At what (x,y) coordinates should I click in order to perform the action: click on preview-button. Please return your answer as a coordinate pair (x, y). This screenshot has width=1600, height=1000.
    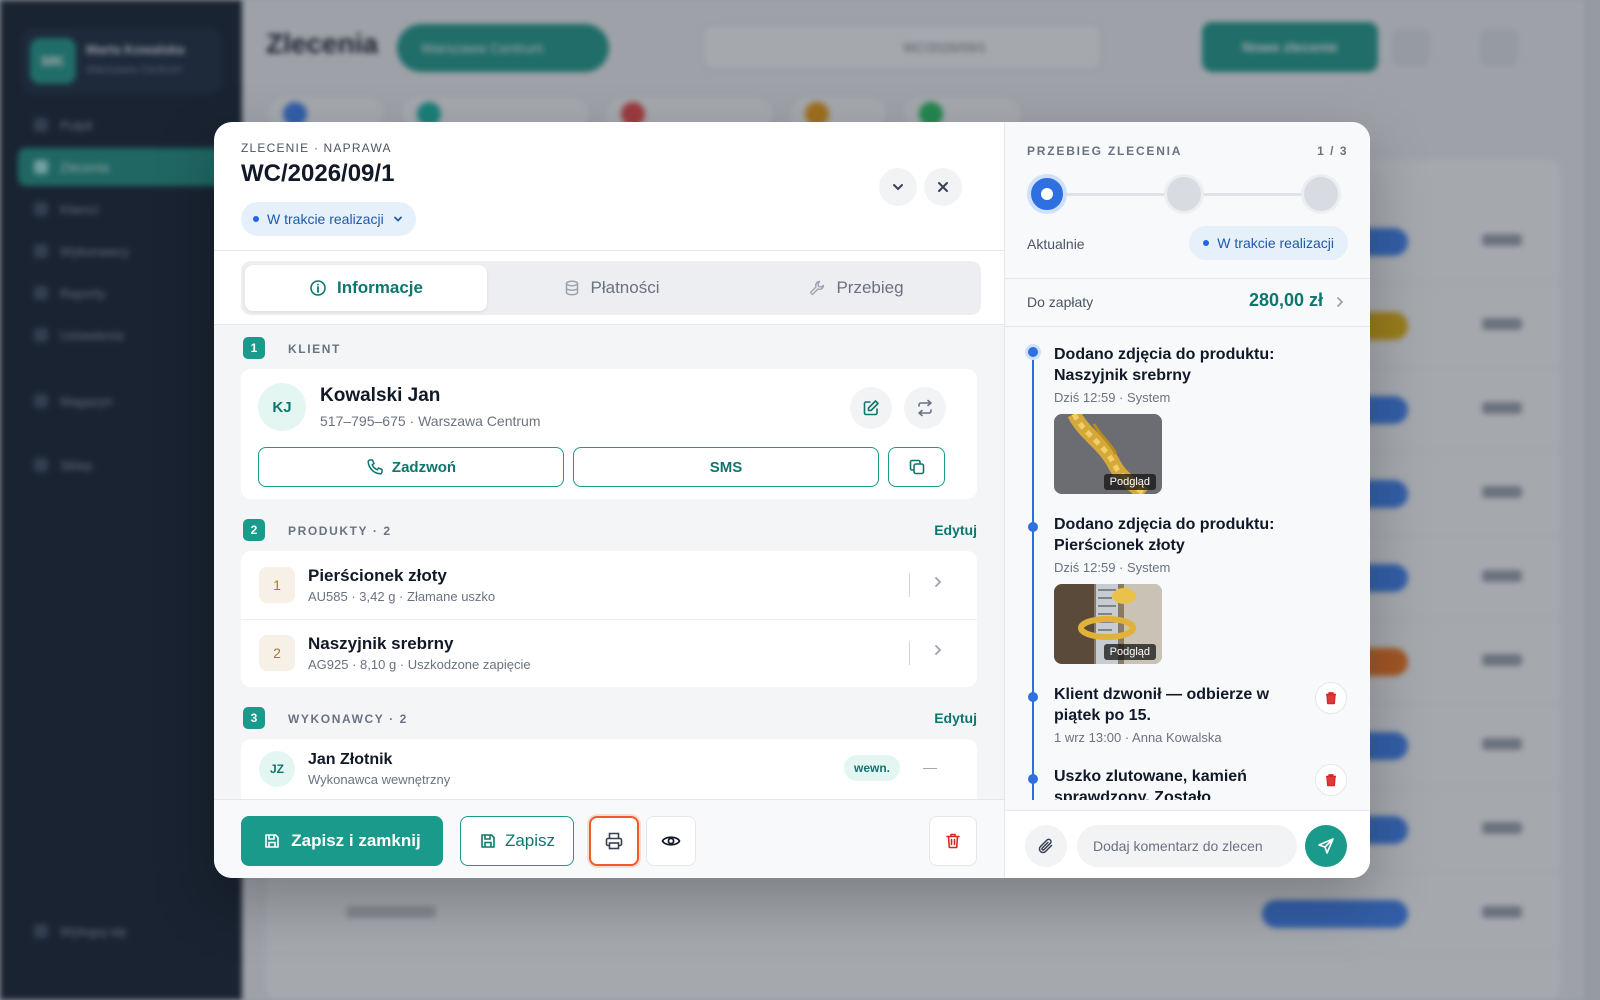
    Looking at the image, I should click on (671, 841).